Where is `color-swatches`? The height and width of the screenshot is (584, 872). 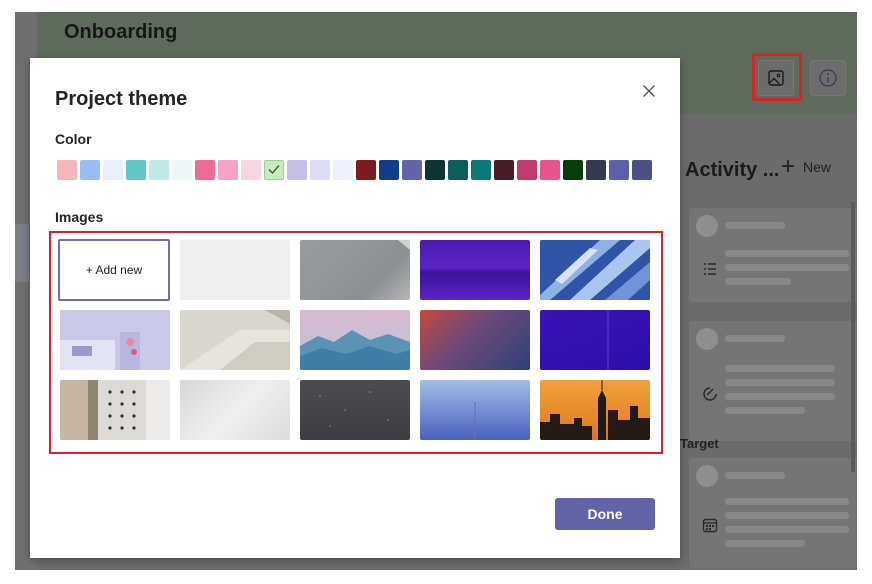 color-swatches is located at coordinates (354, 170).